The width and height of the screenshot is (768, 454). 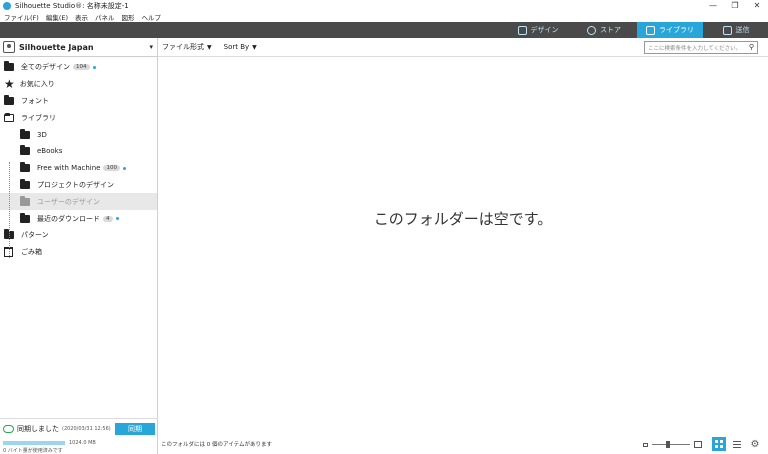 I want to click on tab-library: ライブラリ, so click(x=670, y=30).